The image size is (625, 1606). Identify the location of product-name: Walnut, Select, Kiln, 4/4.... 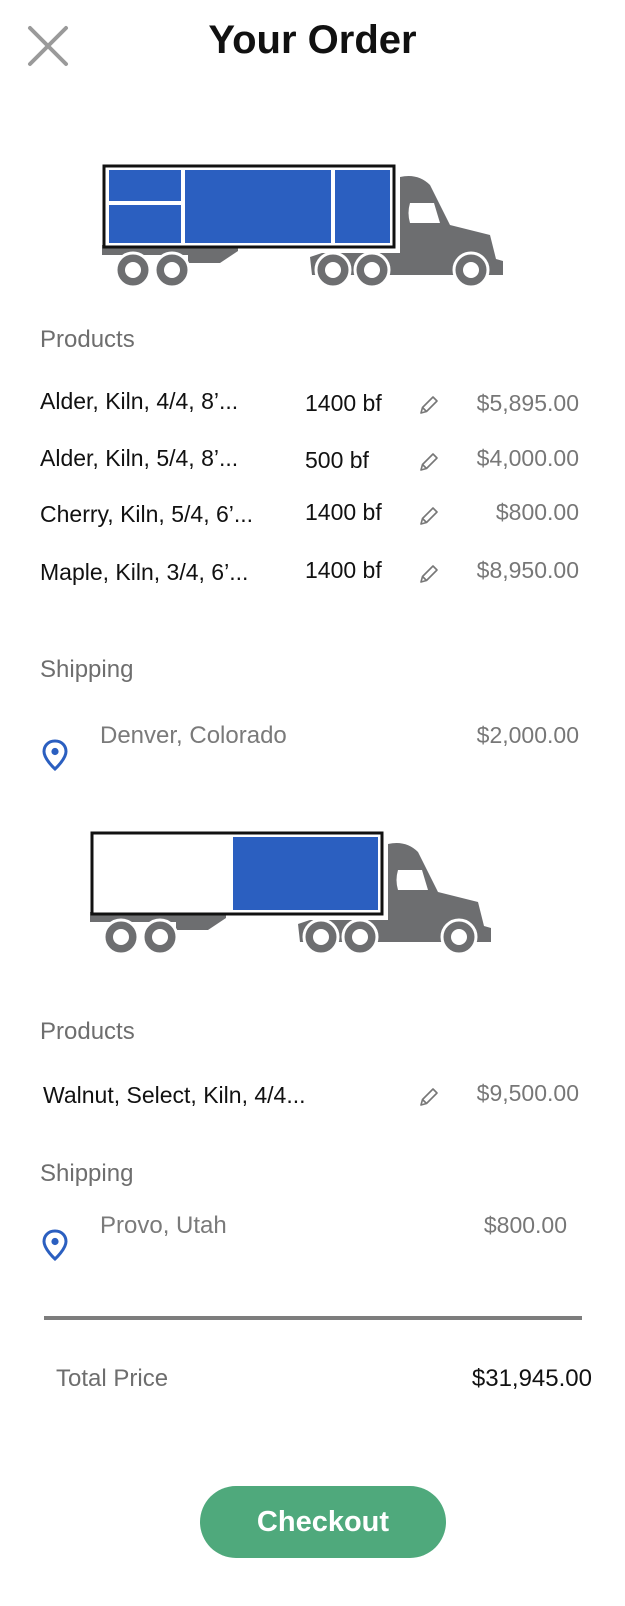
(174, 1095).